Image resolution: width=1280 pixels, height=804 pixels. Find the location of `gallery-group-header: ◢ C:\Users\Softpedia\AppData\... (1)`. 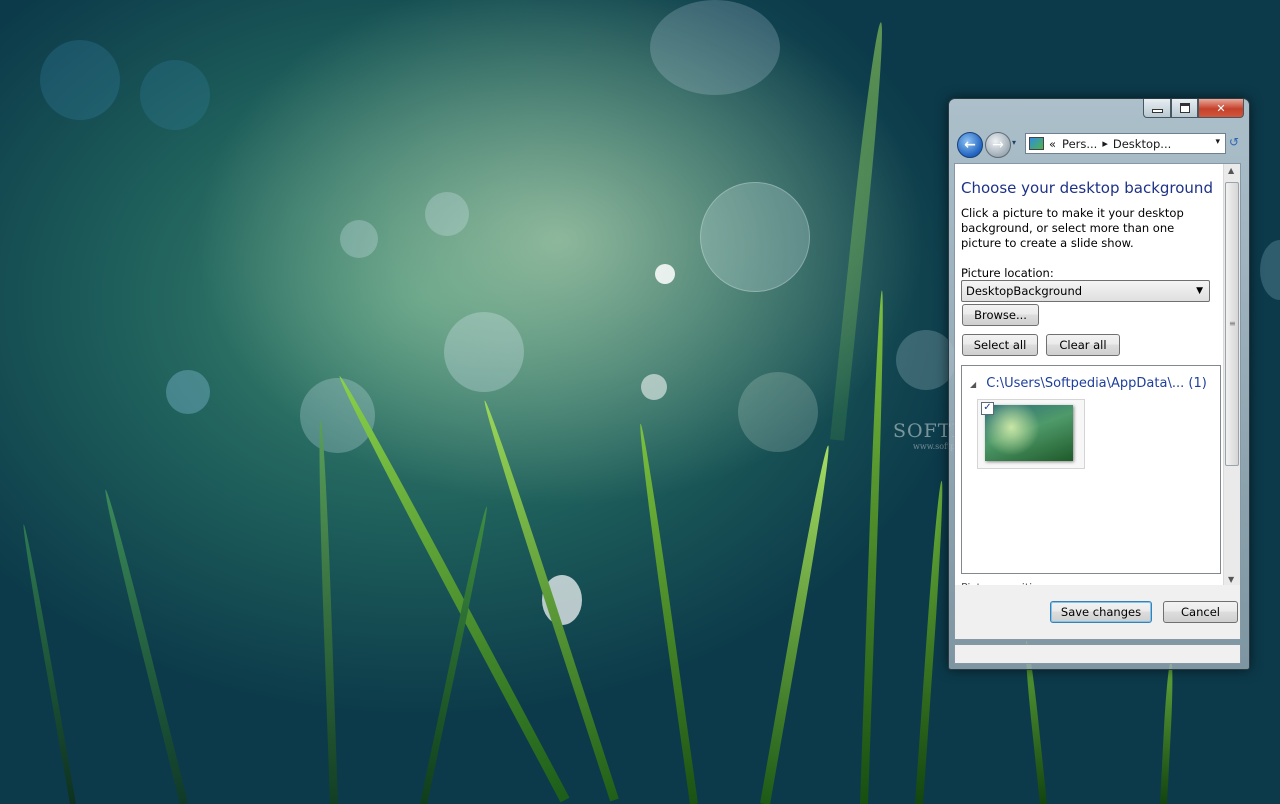

gallery-group-header: ◢ C:\Users\Softpedia\AppData\... (1) is located at coordinates (1088, 383).